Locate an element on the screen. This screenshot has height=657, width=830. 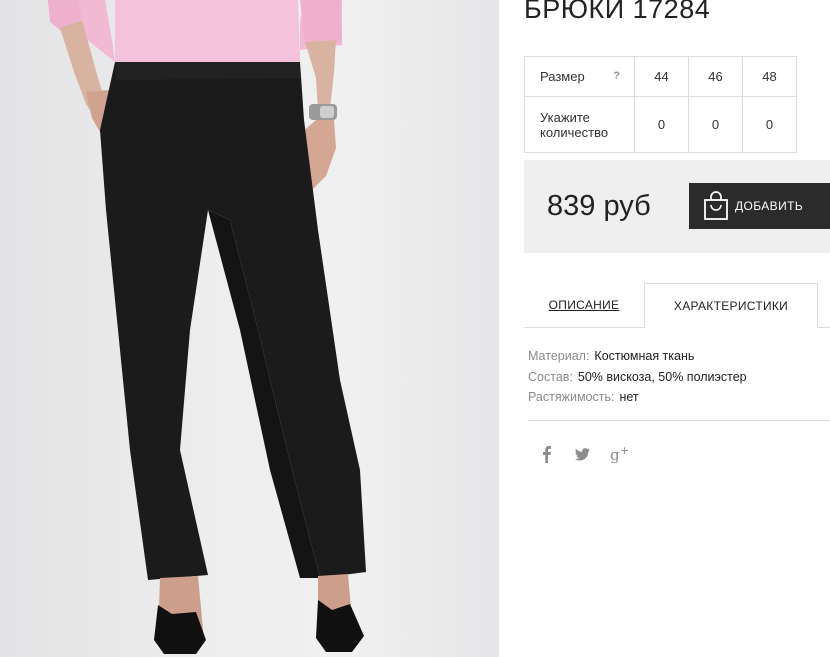
svg-text: g is located at coordinates (615, 455).